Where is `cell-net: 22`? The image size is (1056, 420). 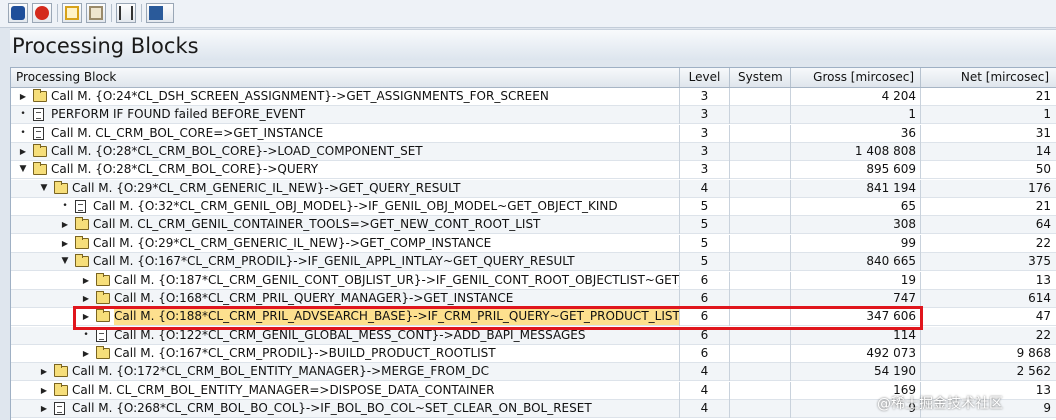
cell-net: 22 is located at coordinates (1043, 242).